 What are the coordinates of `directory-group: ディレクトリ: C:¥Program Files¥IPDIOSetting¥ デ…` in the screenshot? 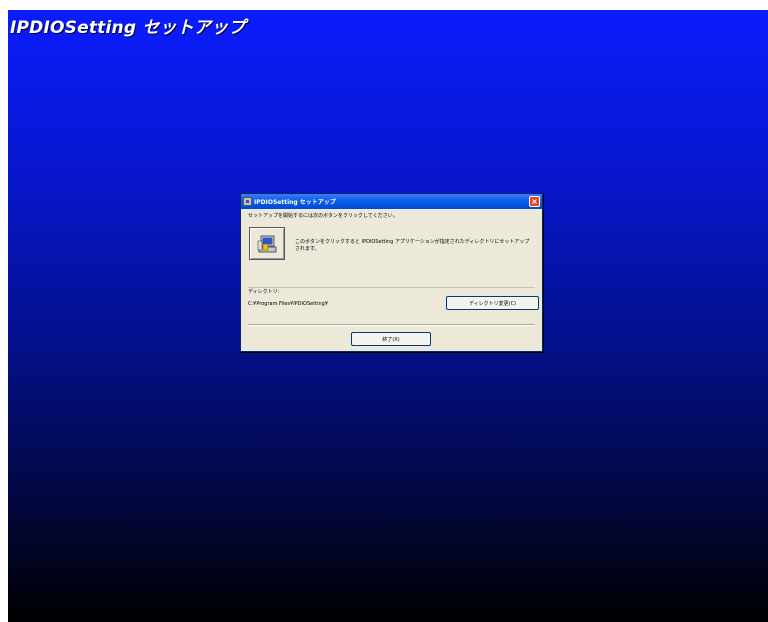 It's located at (393, 302).